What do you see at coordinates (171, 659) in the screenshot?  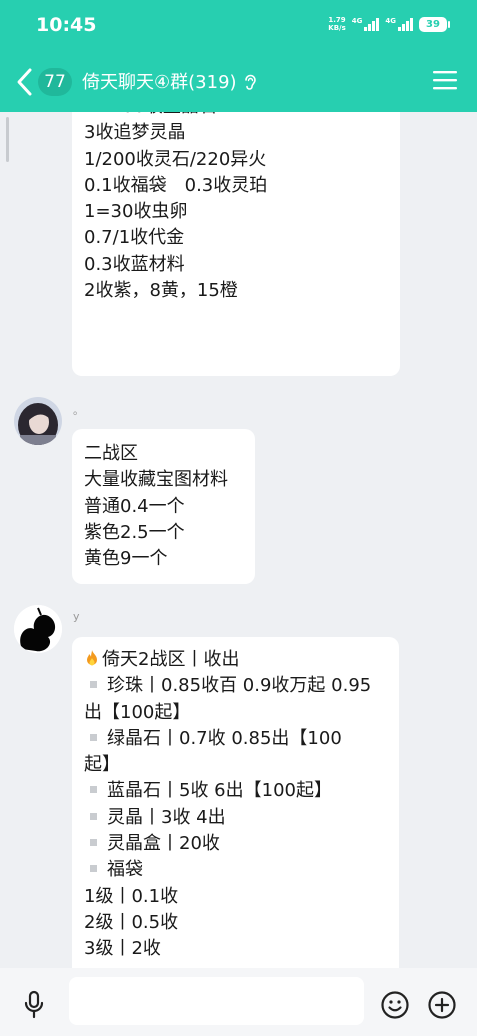 I see `message-title: 倚天2战区丨收出` at bounding box center [171, 659].